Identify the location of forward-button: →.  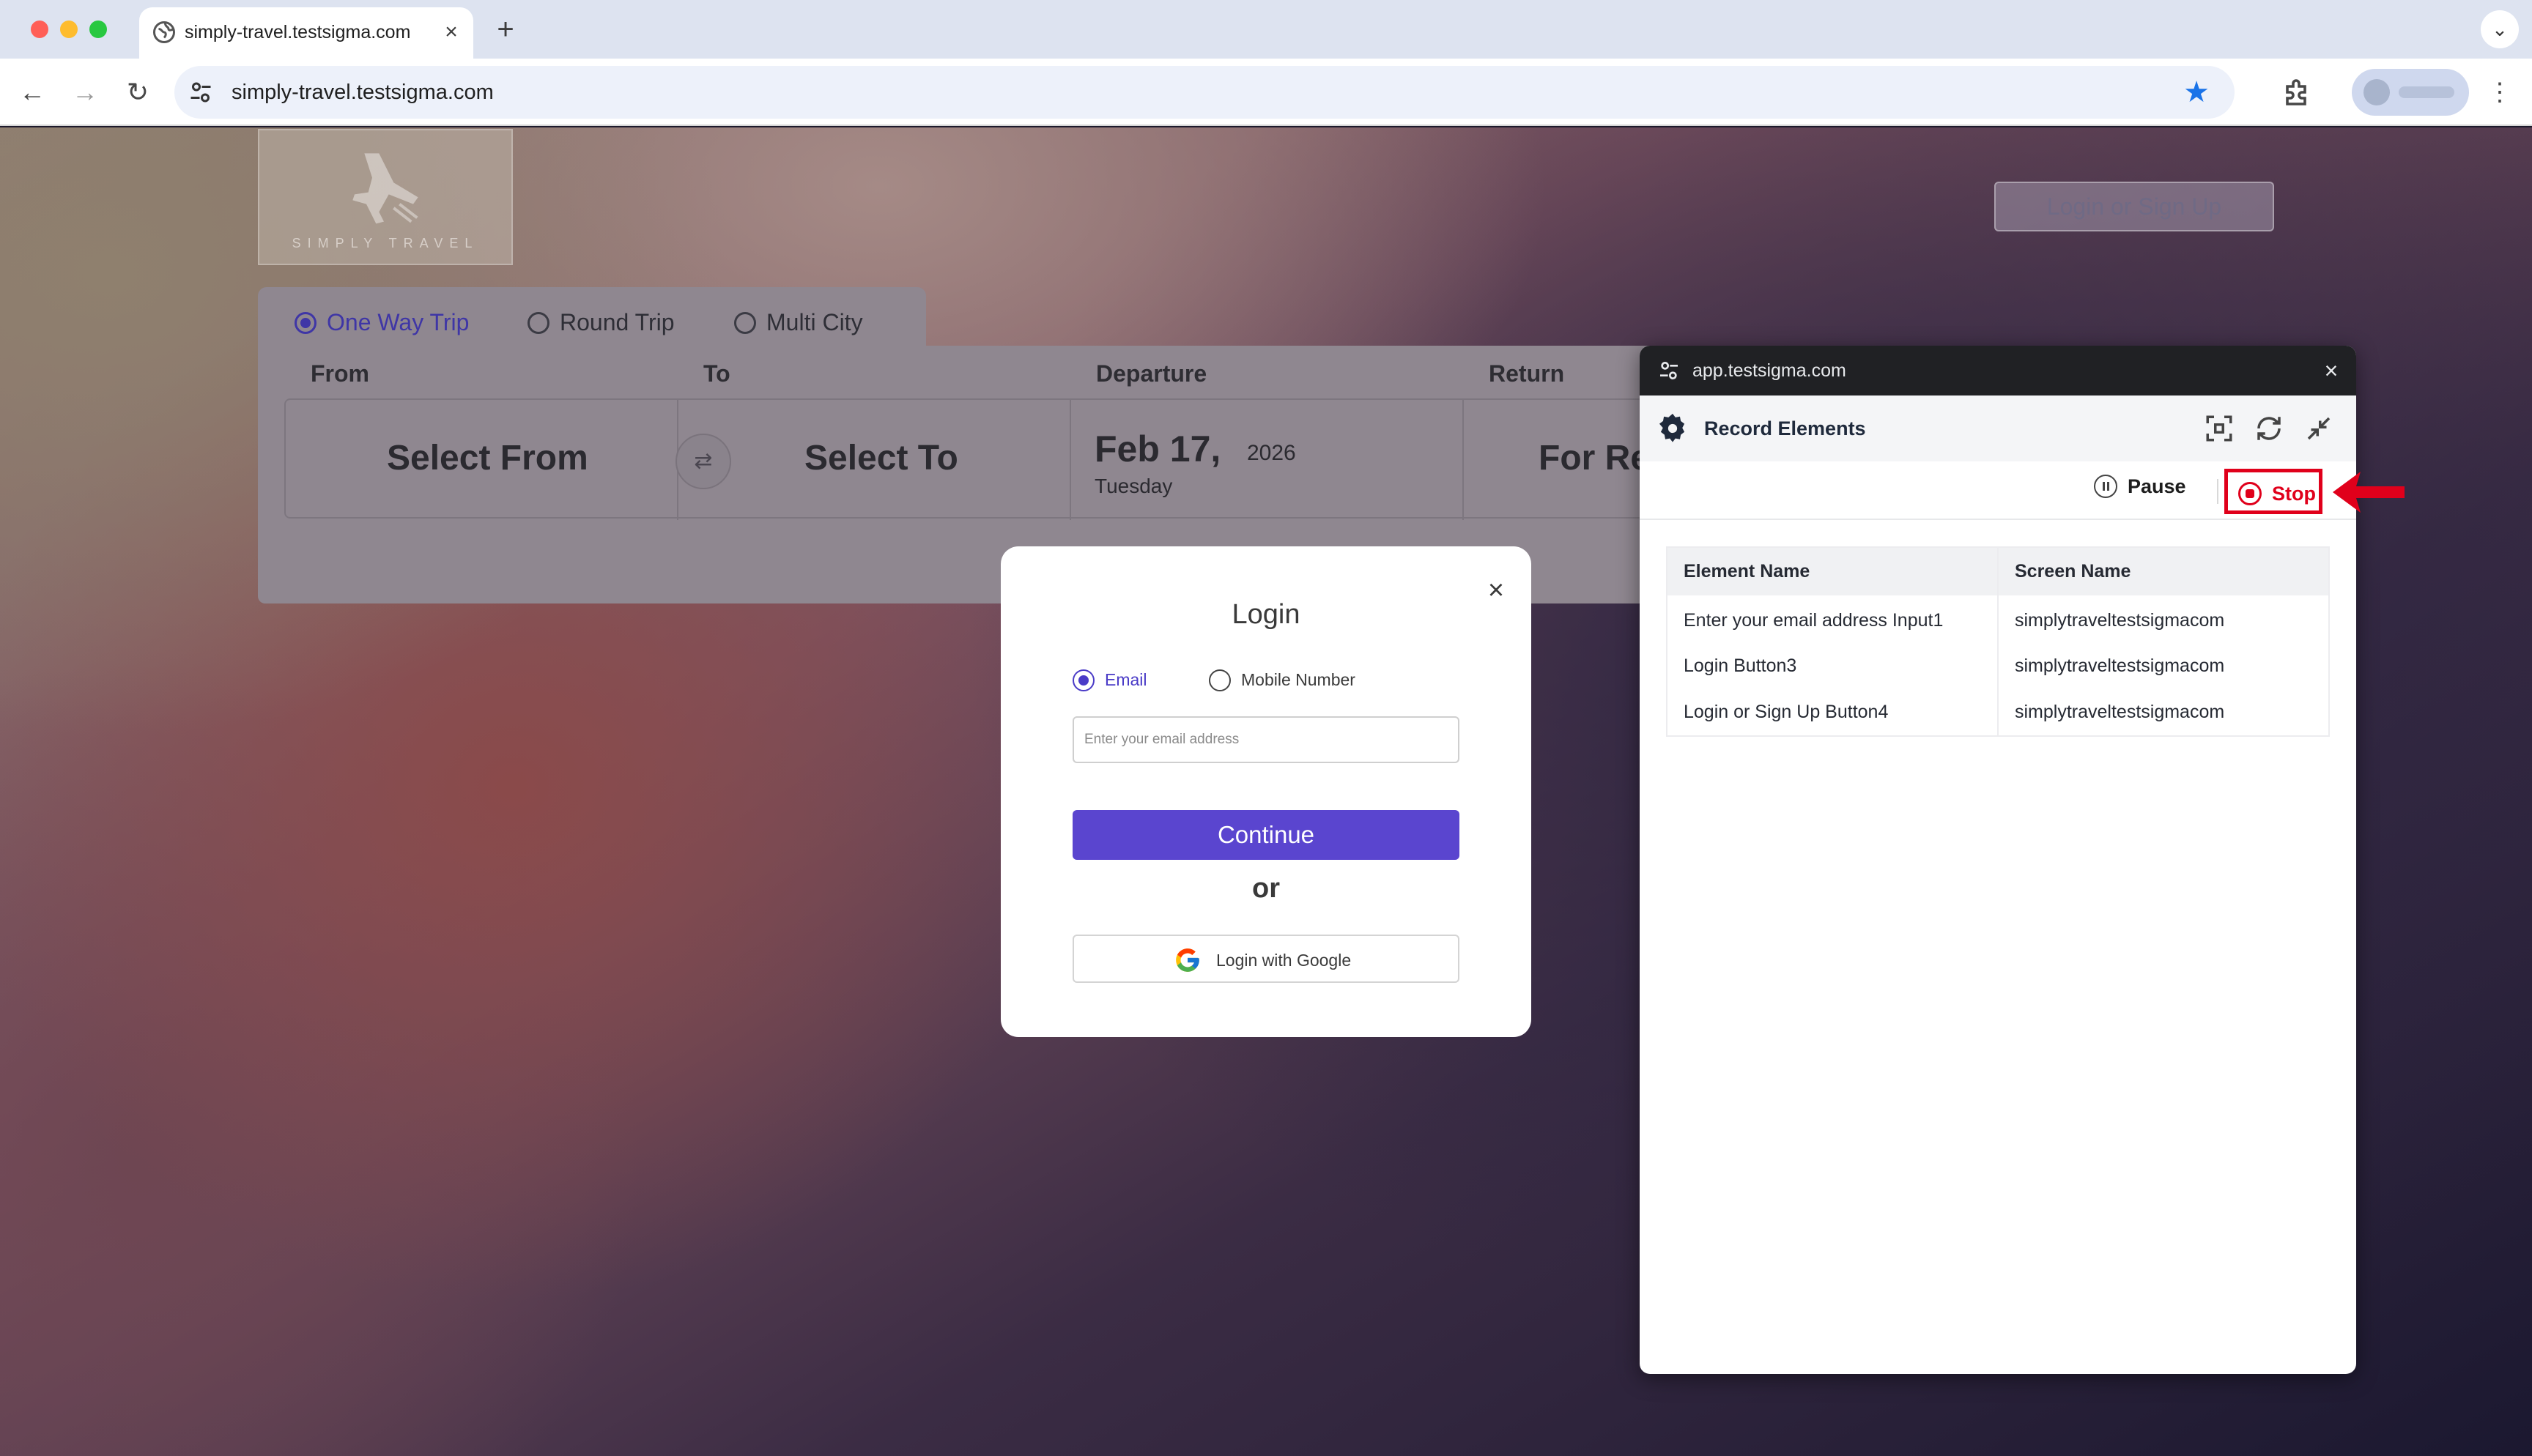
(85, 92).